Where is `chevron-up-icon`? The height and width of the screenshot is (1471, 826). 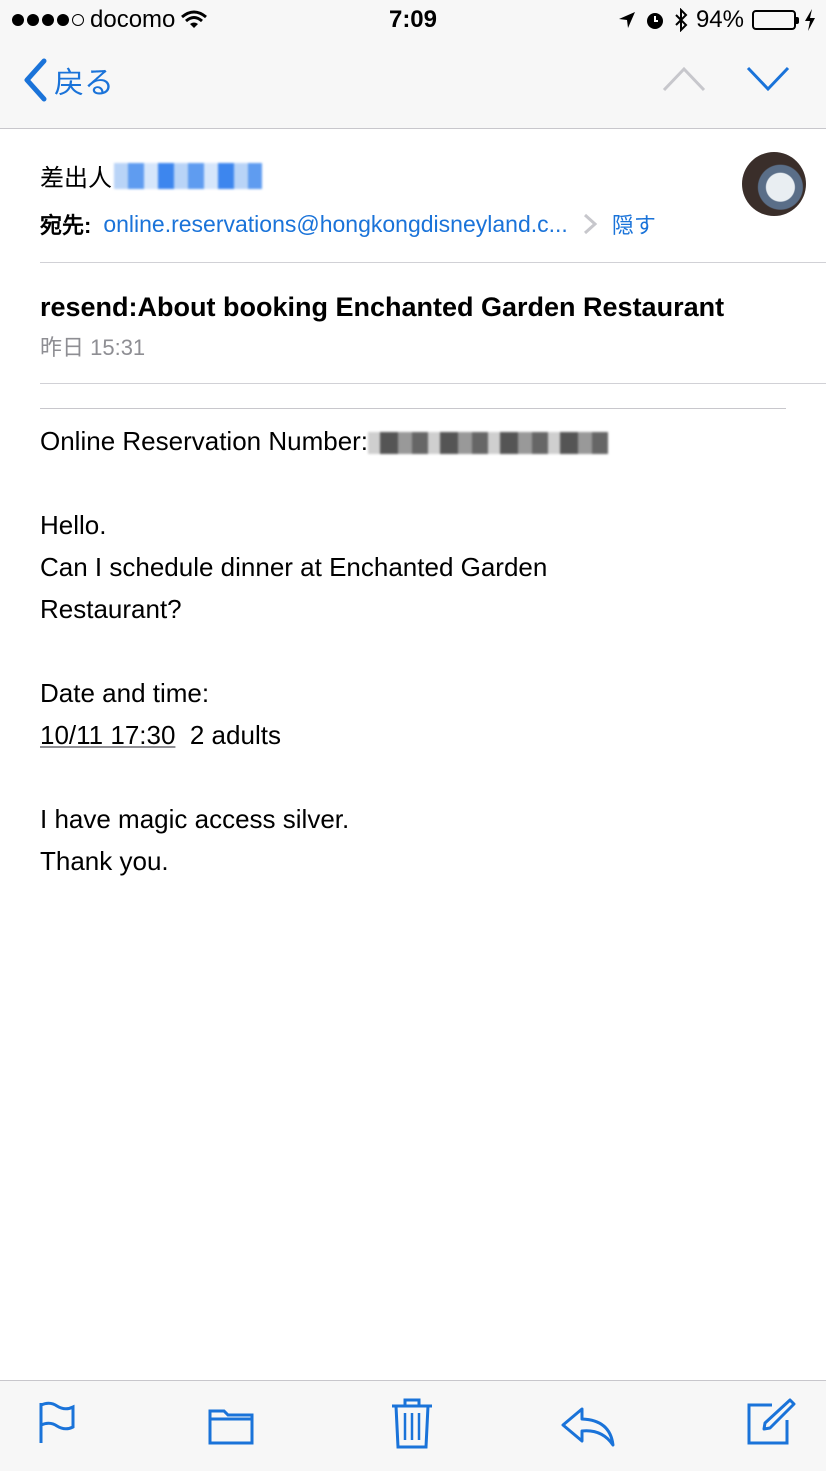
chevron-up-icon is located at coordinates (684, 79).